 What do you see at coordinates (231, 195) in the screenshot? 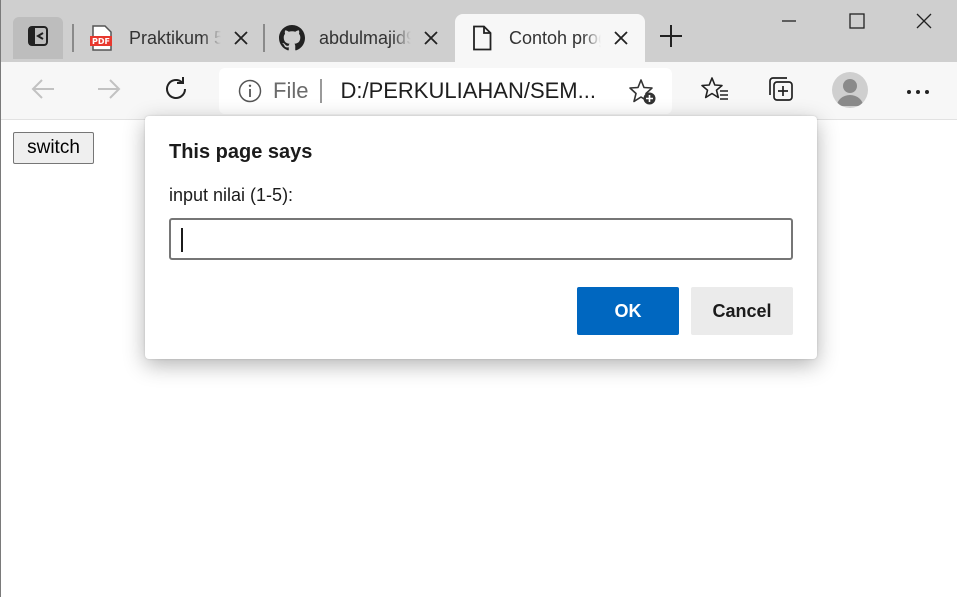
I see `dialog-message: input nilai (1-5):` at bounding box center [231, 195].